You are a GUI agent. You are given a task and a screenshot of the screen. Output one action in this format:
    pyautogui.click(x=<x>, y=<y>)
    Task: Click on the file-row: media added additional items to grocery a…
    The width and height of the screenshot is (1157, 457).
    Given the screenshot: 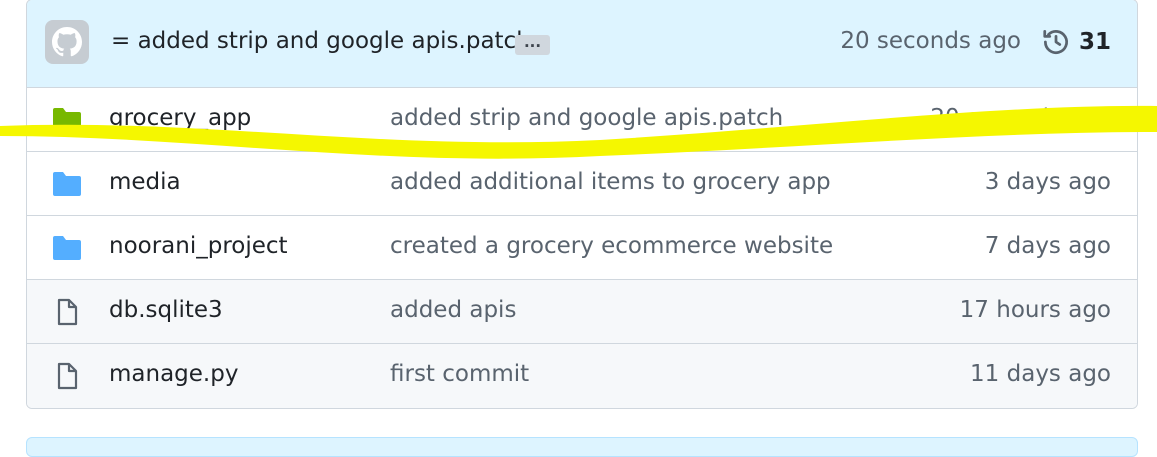 What is the action you would take?
    pyautogui.click(x=582, y=184)
    